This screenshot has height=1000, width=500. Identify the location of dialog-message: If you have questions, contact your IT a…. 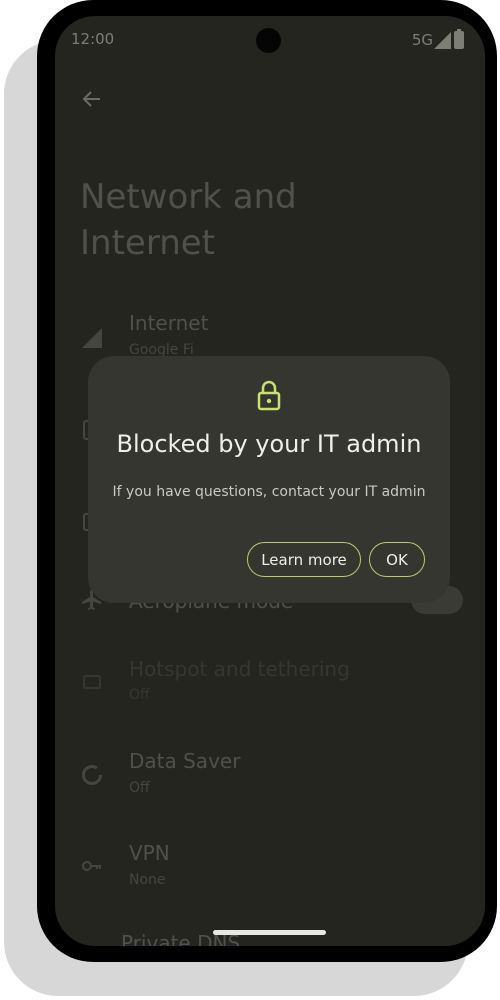
(269, 492).